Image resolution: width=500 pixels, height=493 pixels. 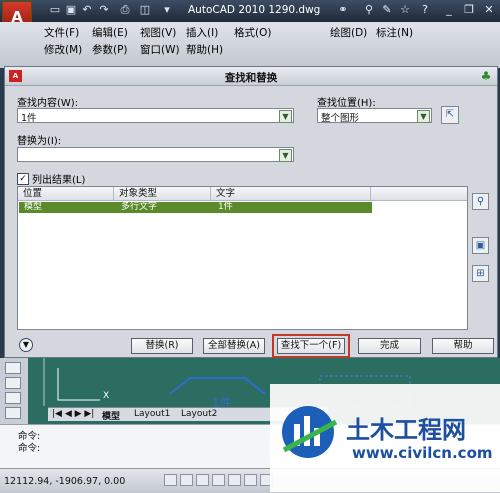 I want to click on dropdown-icon: ▾, so click(x=167, y=10).